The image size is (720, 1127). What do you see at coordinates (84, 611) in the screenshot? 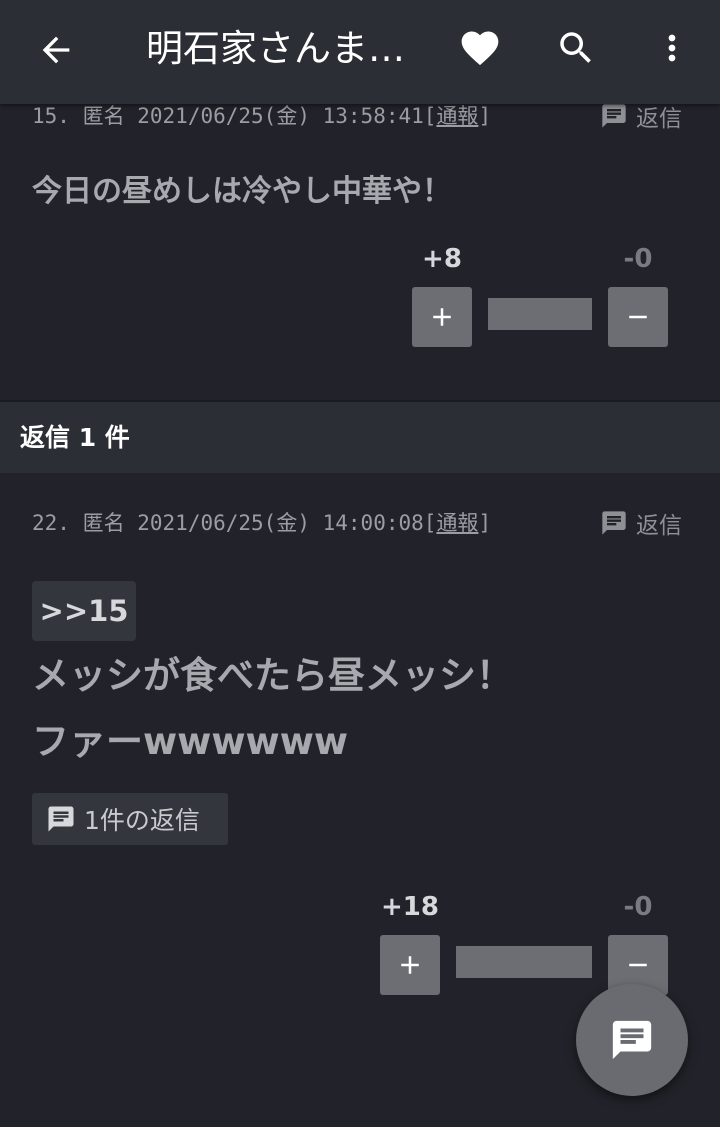
I see `anchor-link: >>15` at bounding box center [84, 611].